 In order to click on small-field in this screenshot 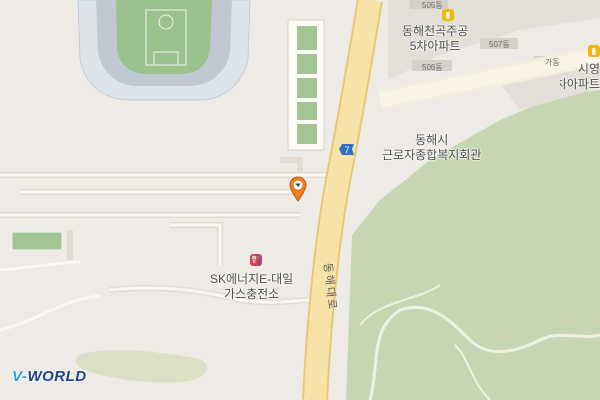, I will do `click(37, 241)`.